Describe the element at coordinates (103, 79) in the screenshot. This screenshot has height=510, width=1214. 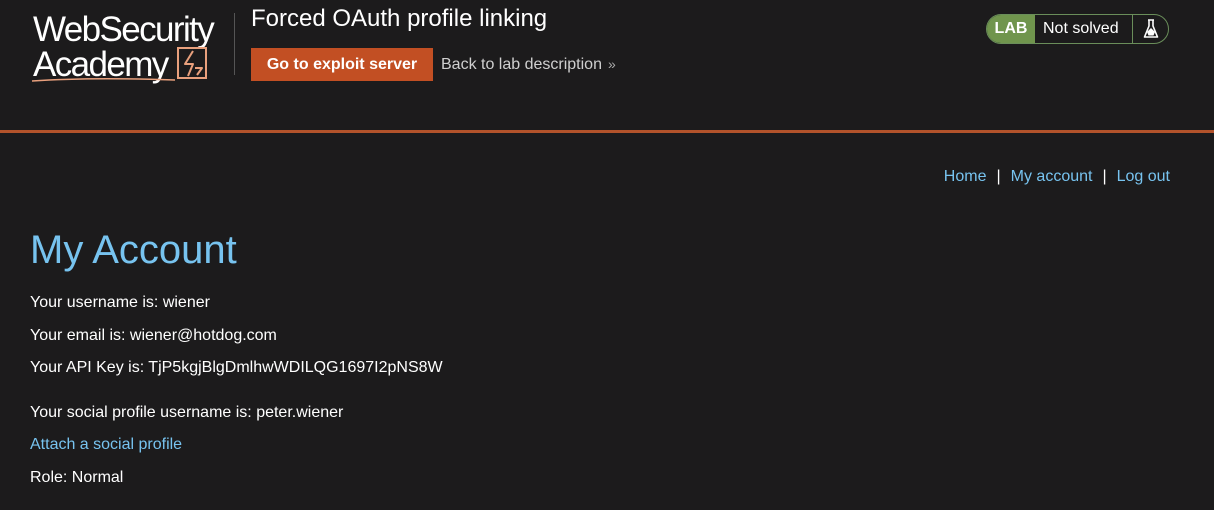
I see `logo-underline` at that location.